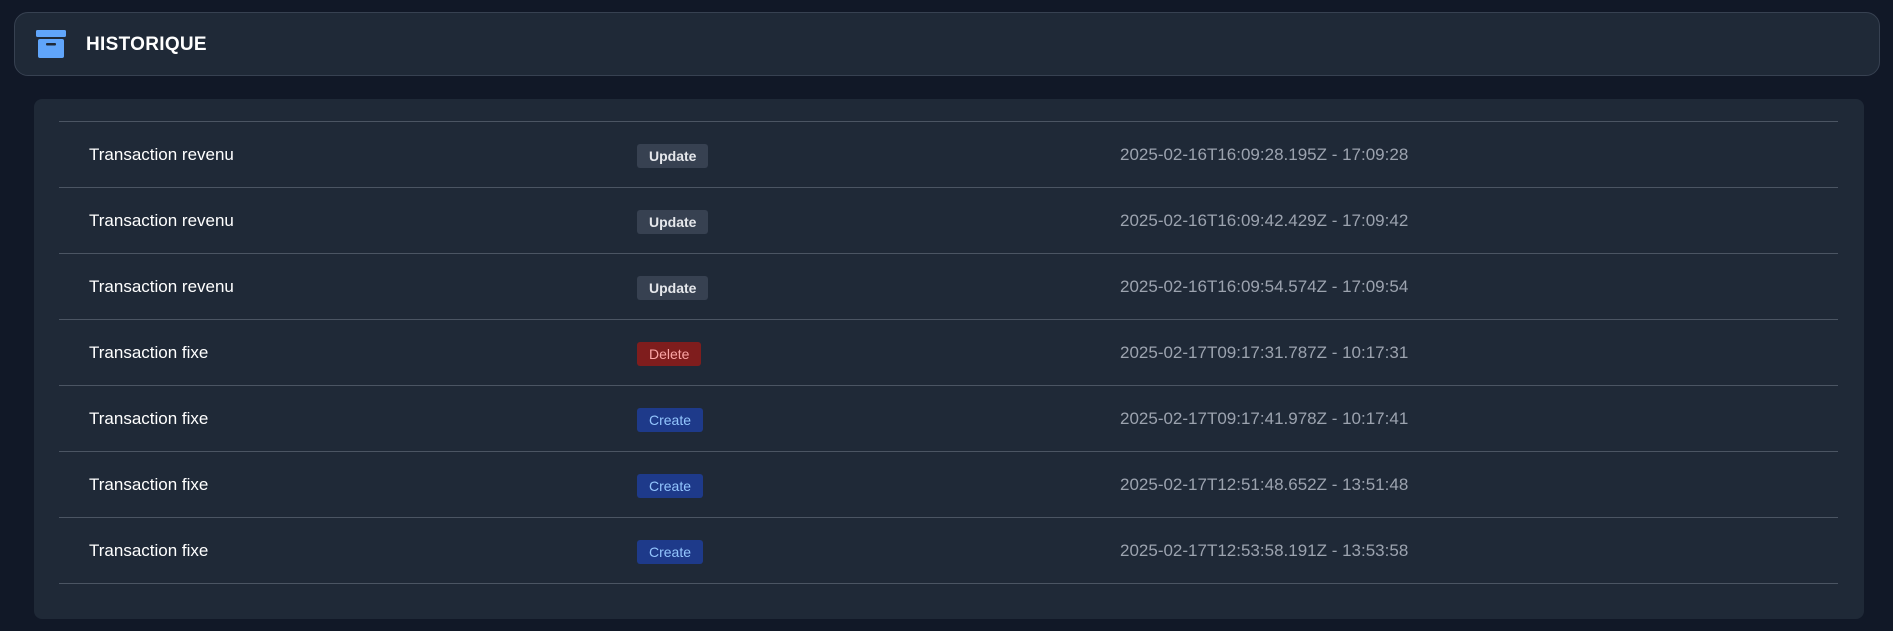  I want to click on action-badge: Delete, so click(669, 354).